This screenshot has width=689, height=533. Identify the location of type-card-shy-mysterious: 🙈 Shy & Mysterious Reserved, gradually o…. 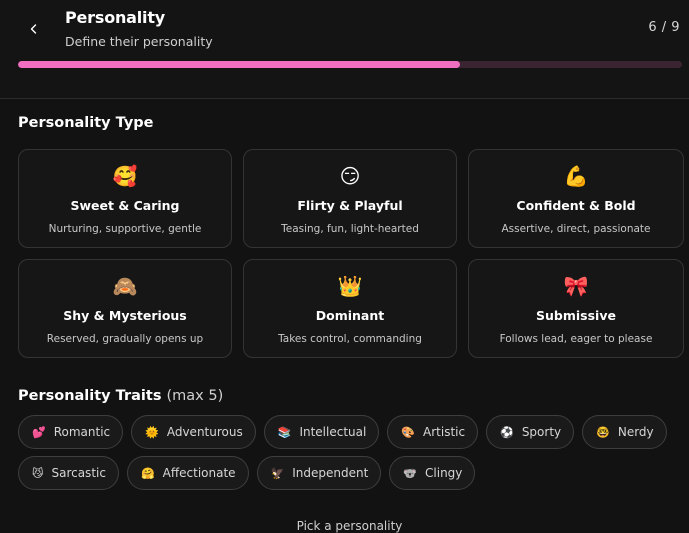
(125, 308).